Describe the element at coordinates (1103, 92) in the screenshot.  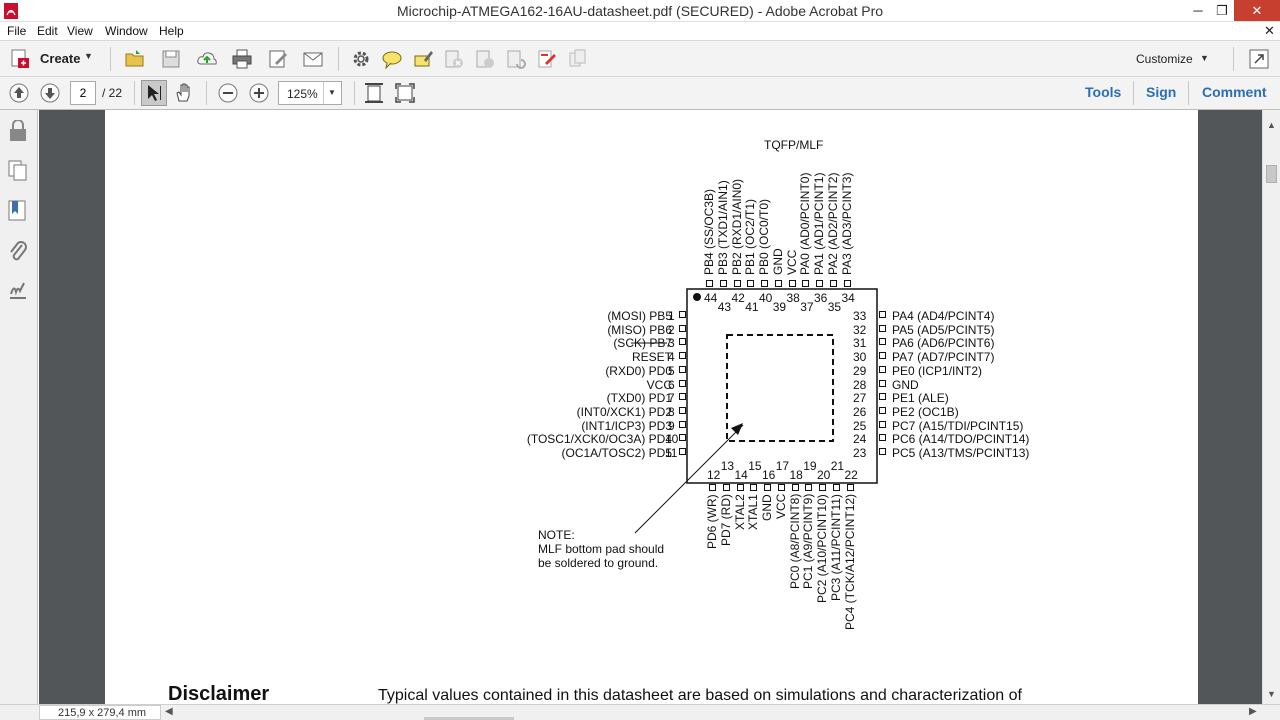
I see `tab-tools: Tools` at that location.